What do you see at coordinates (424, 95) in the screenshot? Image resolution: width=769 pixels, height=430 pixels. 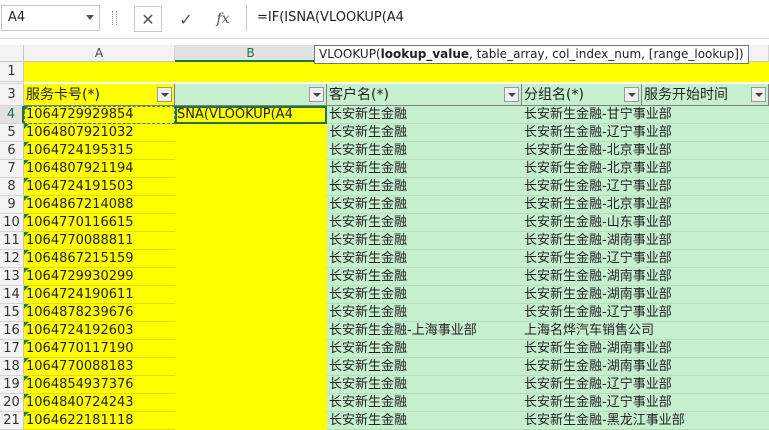 I see `header-cell-col_c: 客户名(*)` at bounding box center [424, 95].